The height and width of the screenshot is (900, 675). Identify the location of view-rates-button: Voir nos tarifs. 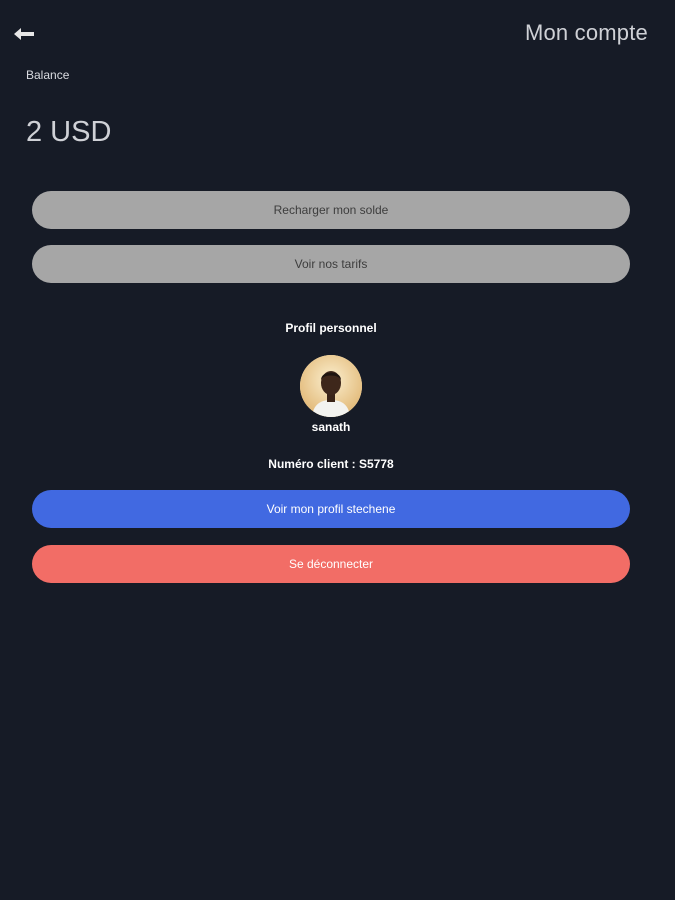
(331, 264).